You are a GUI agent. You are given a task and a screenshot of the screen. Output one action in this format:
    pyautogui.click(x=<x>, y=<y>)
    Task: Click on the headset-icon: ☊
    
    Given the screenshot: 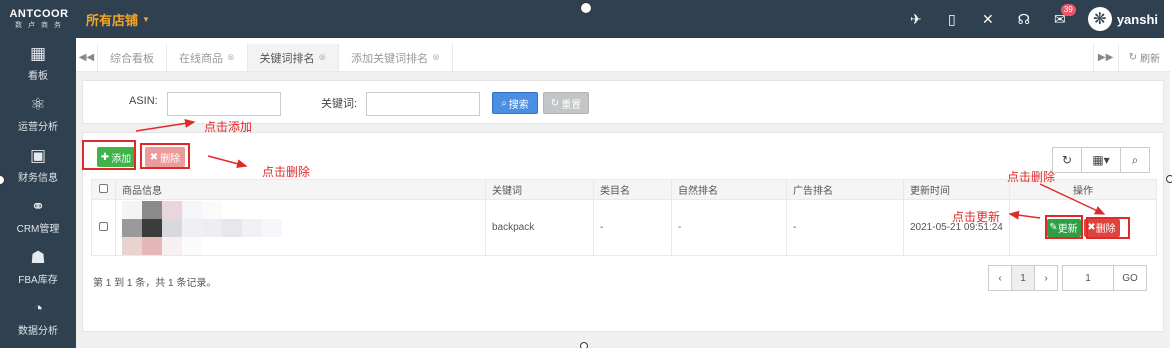 What is the action you would take?
    pyautogui.click(x=1024, y=19)
    